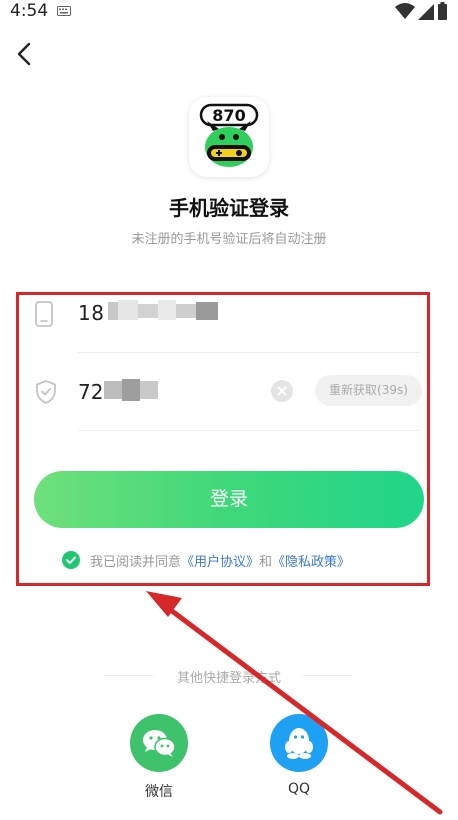 This screenshot has width=458, height=820. I want to click on wechat-login-button, so click(159, 743).